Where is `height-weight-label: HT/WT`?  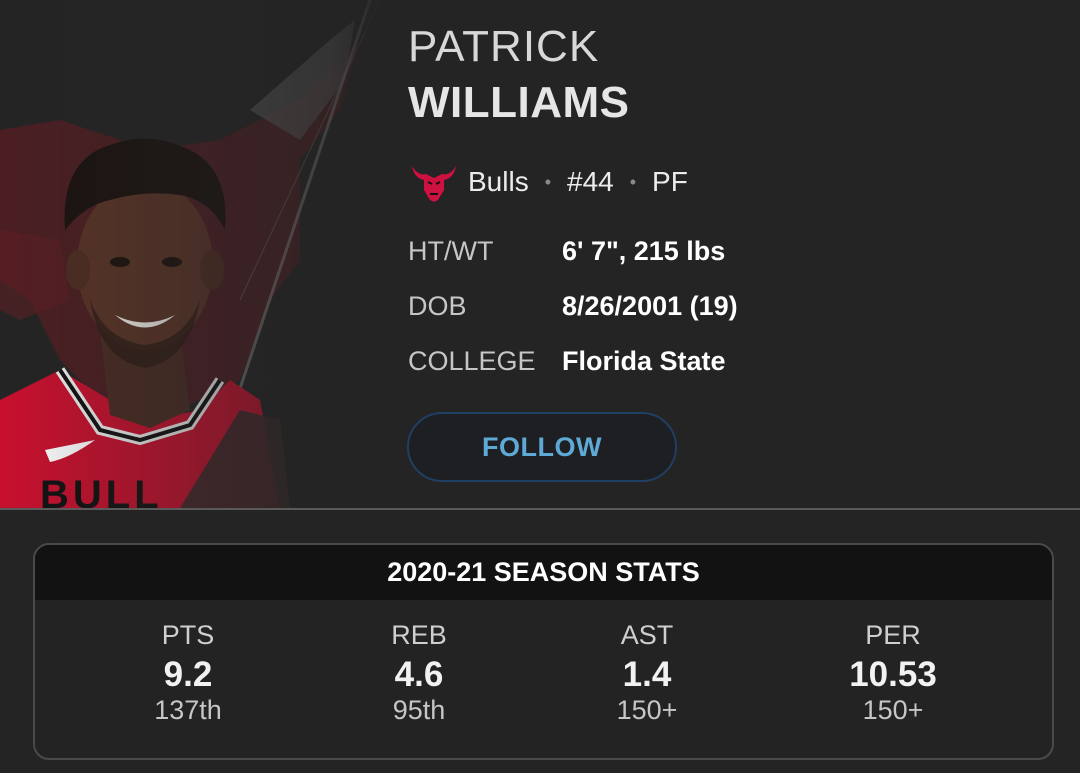
height-weight-label: HT/WT is located at coordinates (451, 251).